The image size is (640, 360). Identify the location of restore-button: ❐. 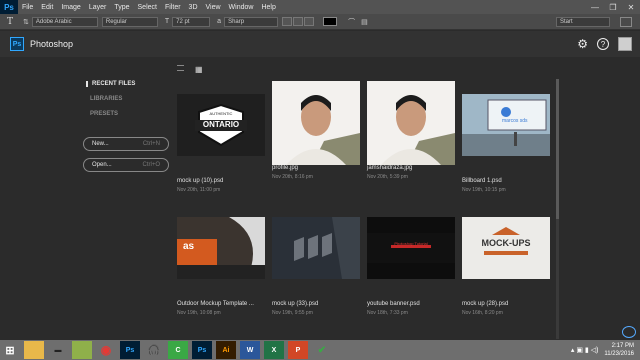
(613, 7).